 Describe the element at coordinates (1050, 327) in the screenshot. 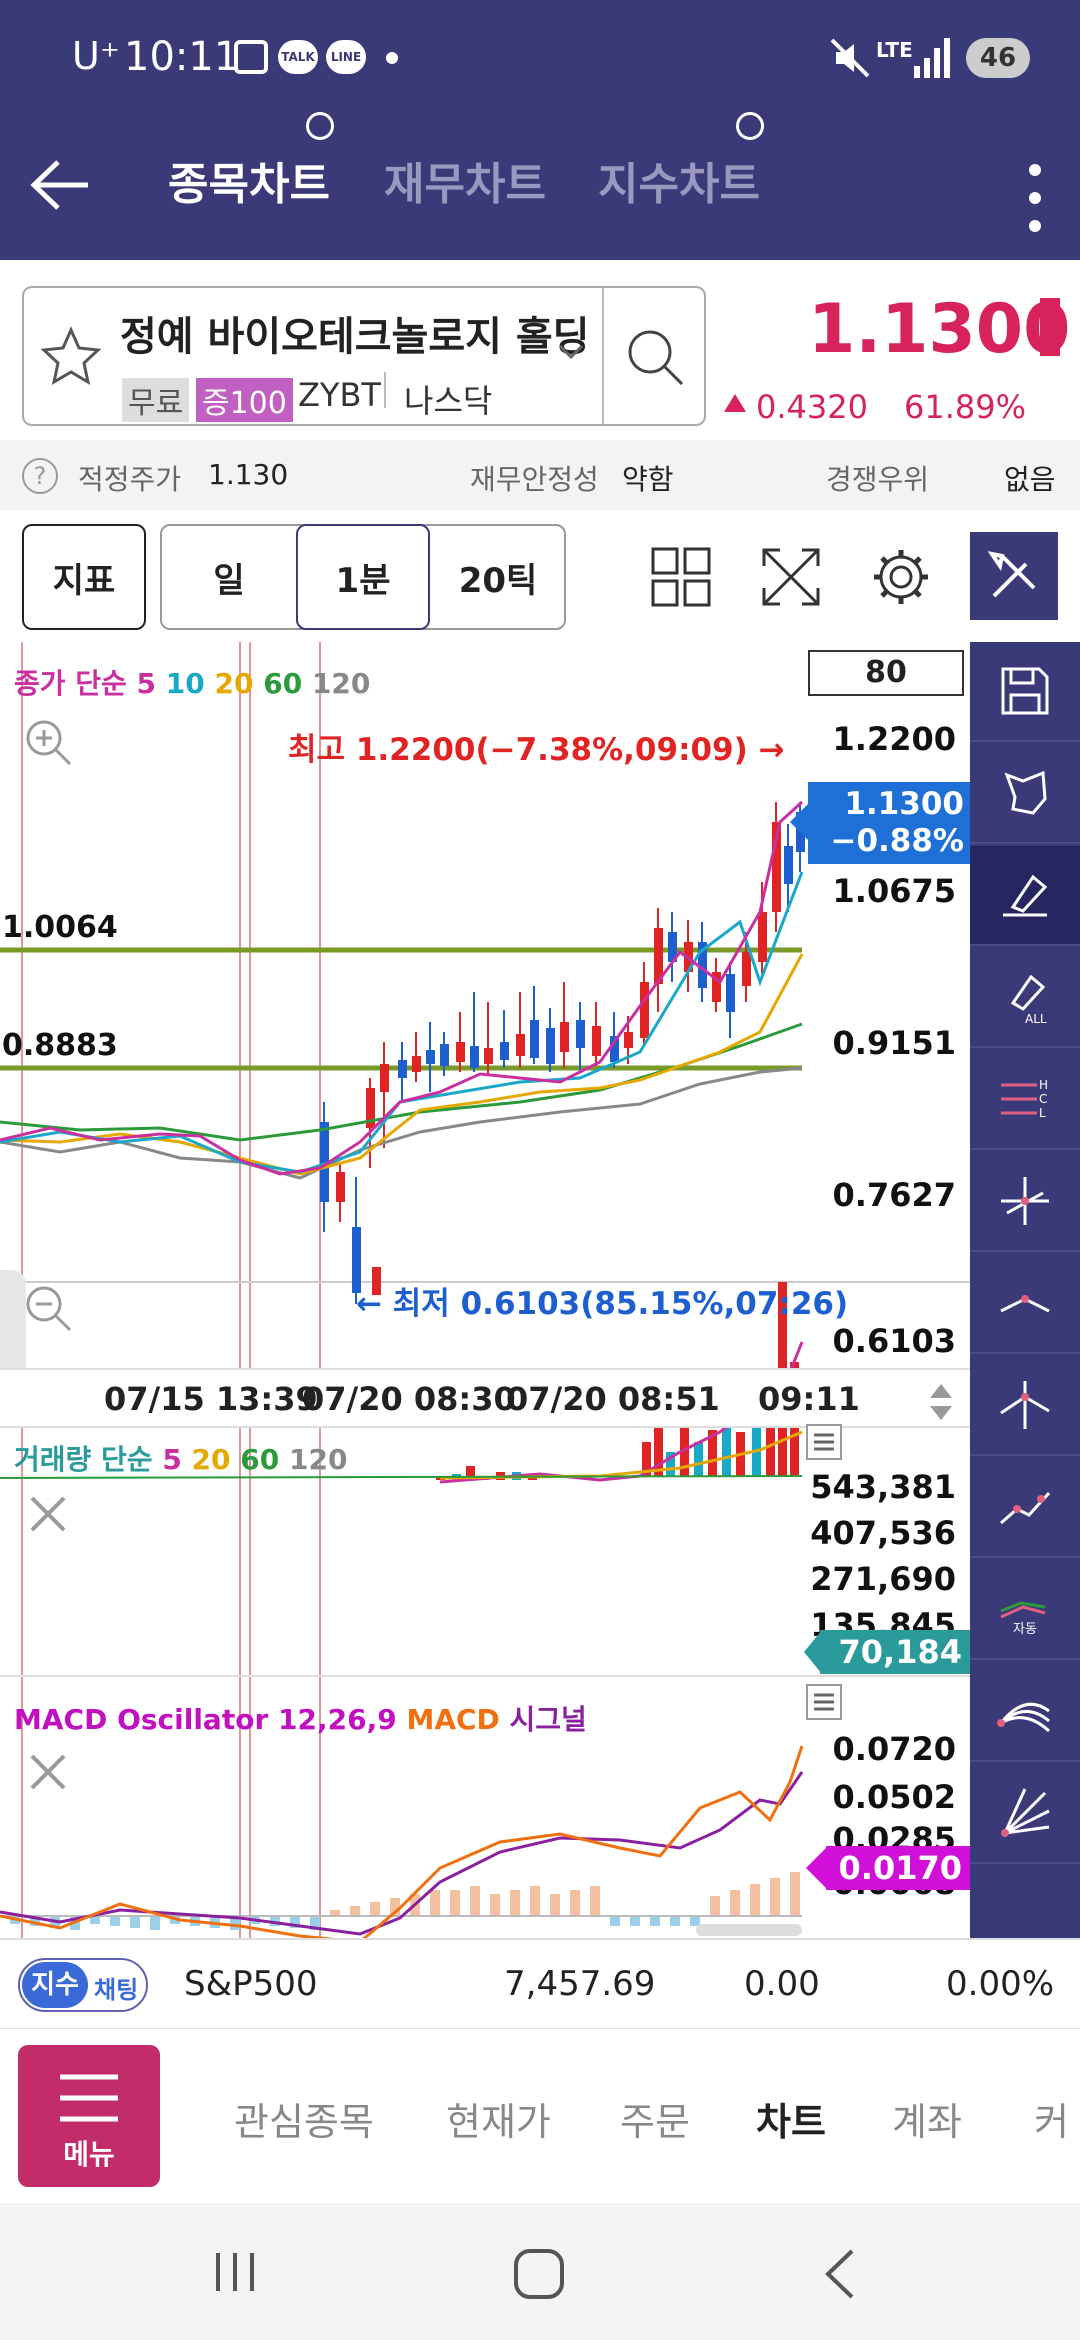

I see `price-bar-icon` at that location.